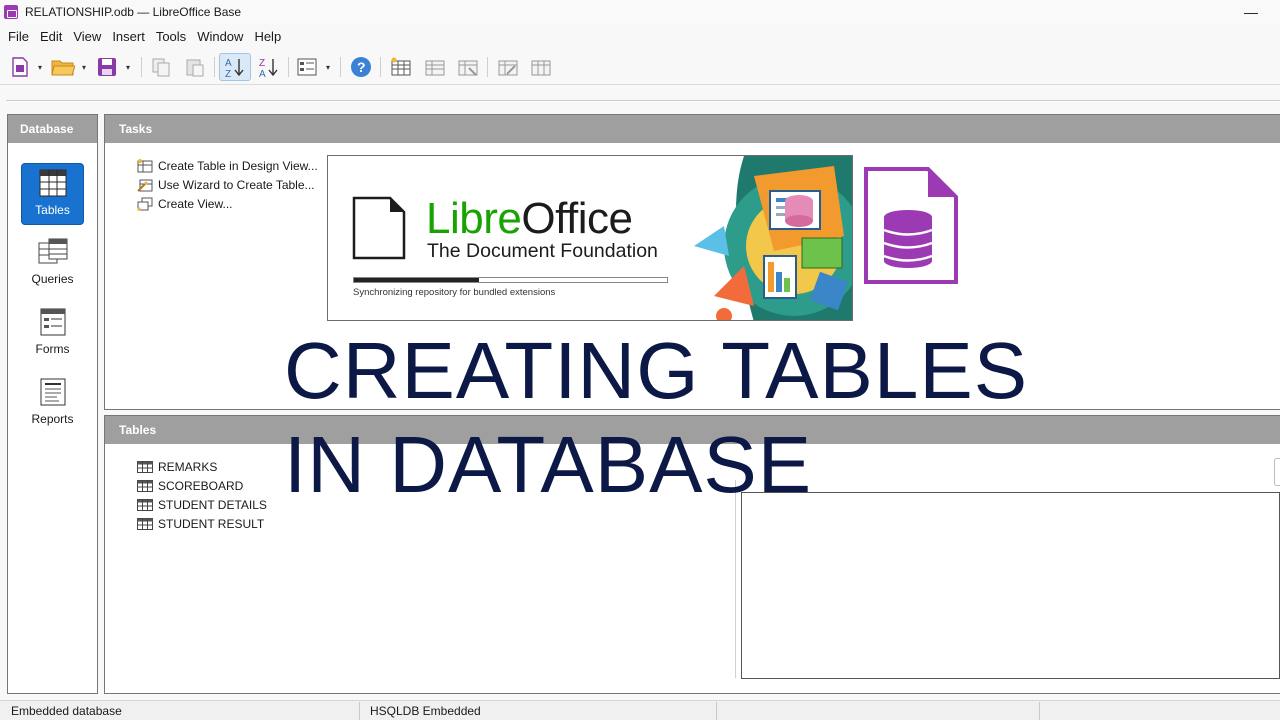 The height and width of the screenshot is (720, 1280). Describe the element at coordinates (468, 67) in the screenshot. I see `delete-table-icon` at that location.